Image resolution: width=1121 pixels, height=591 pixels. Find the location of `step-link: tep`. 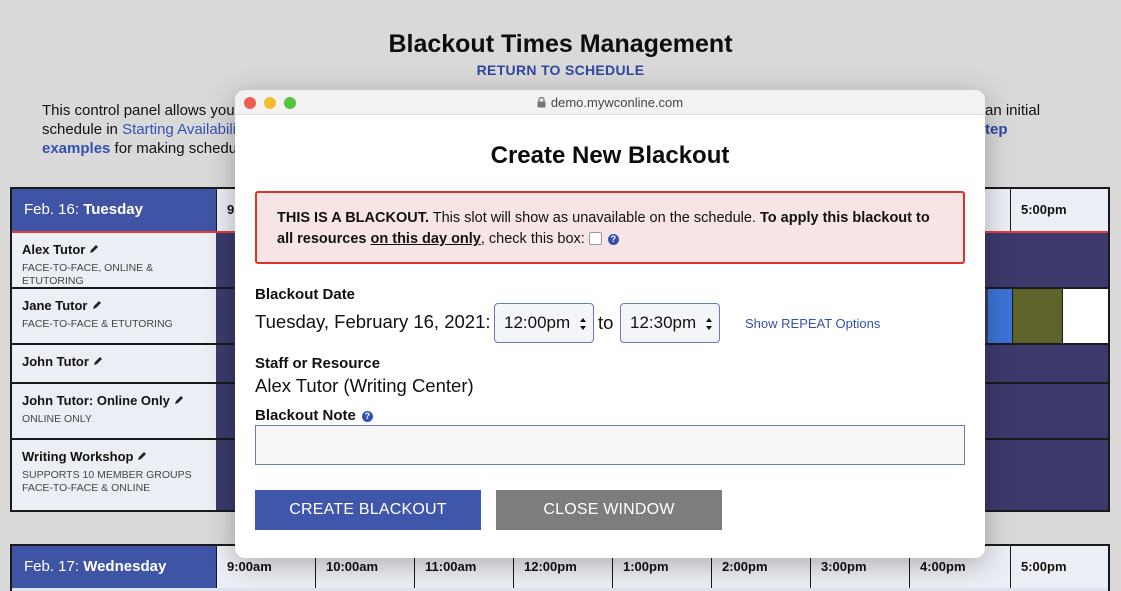

step-link: tep is located at coordinates (1012, 129).